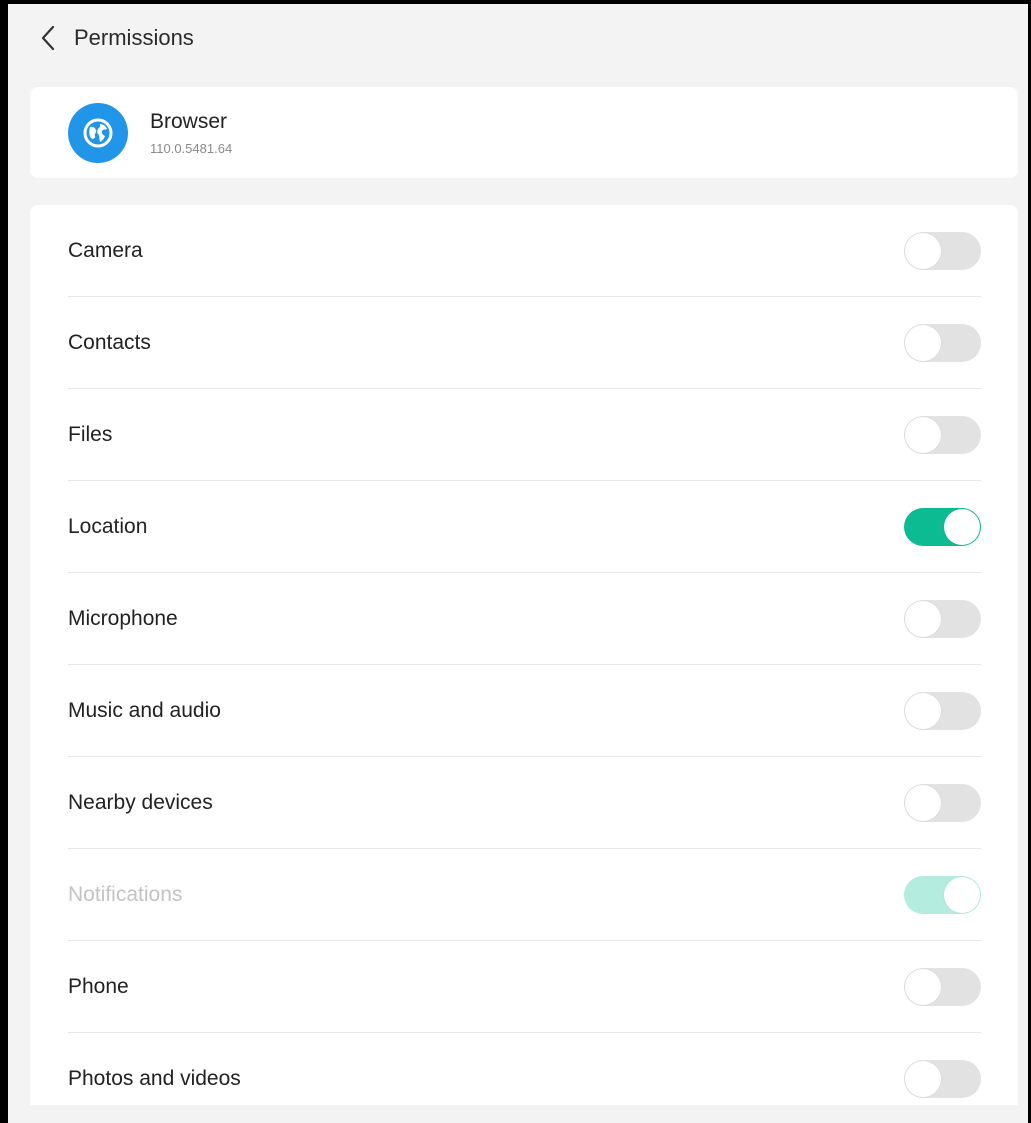 The height and width of the screenshot is (1123, 1031). What do you see at coordinates (942, 895) in the screenshot?
I see `notifications-toggle` at bounding box center [942, 895].